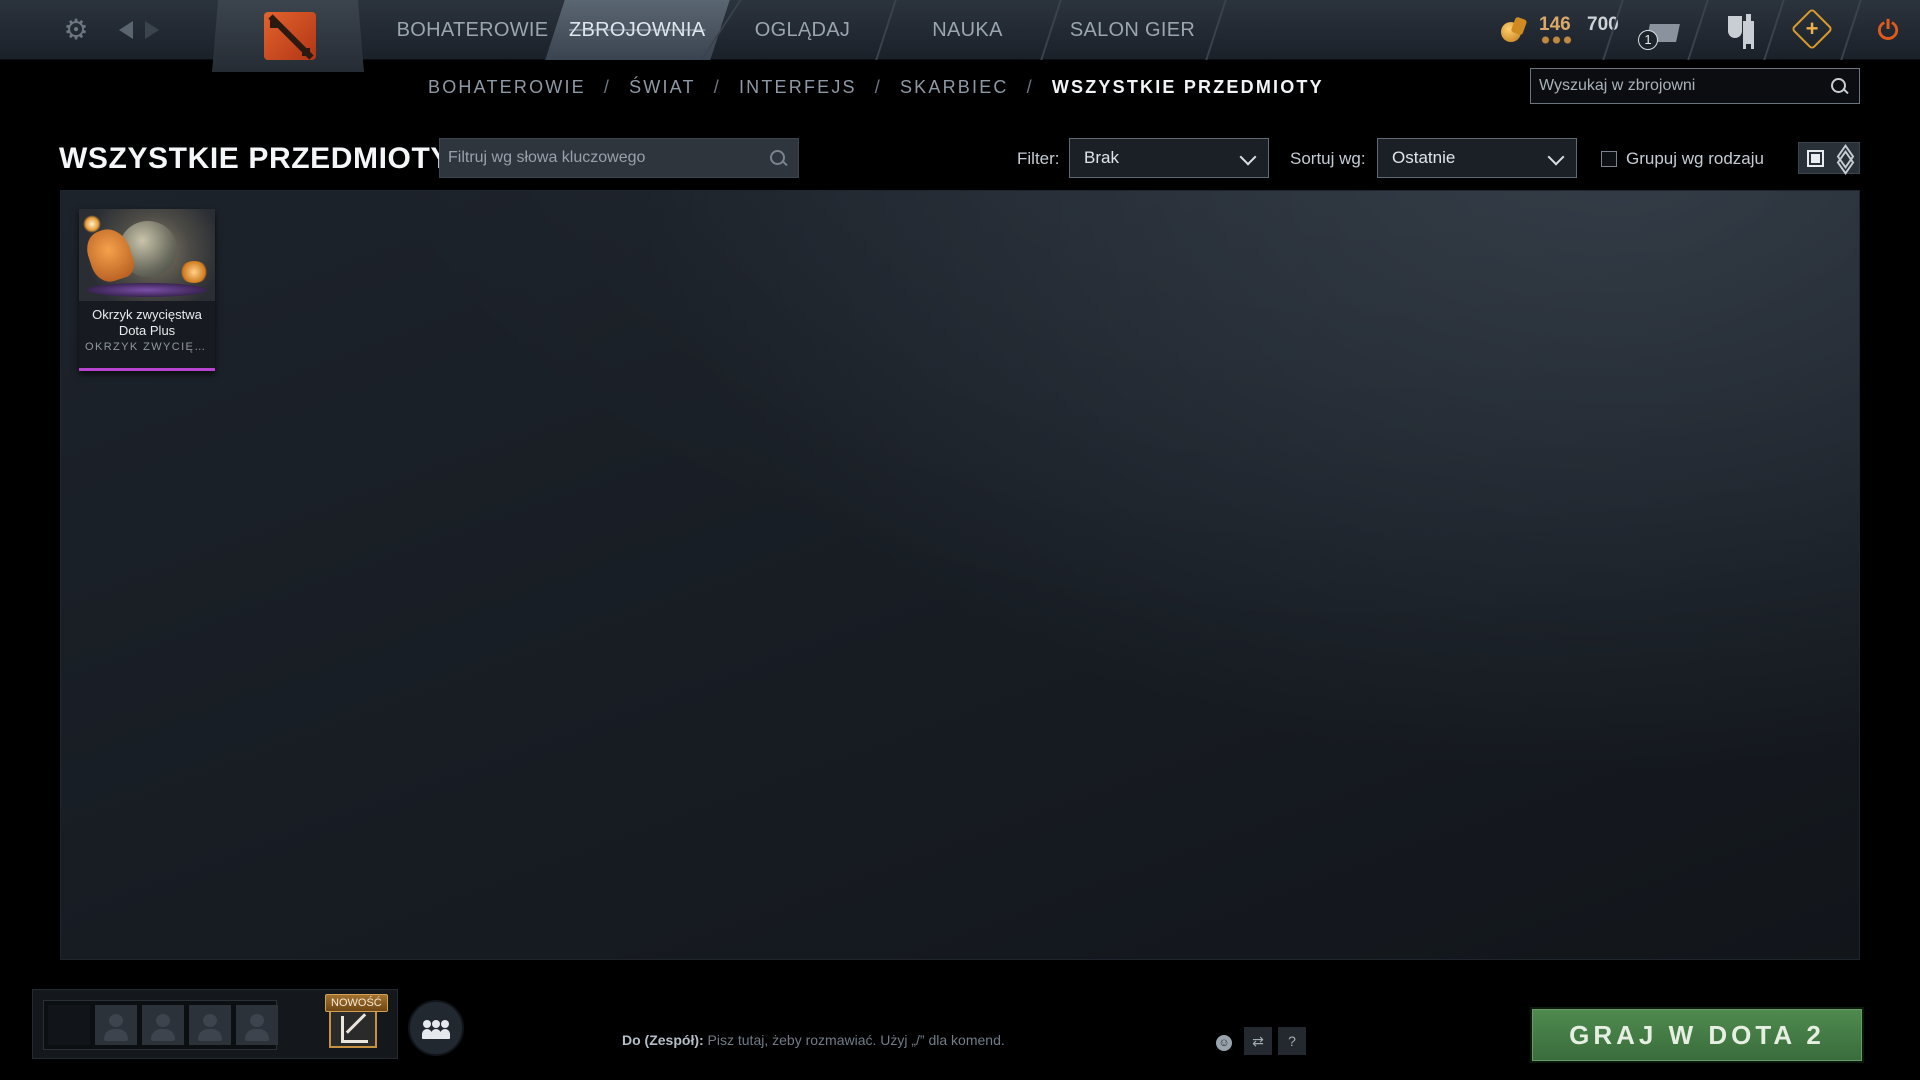 Image resolution: width=1920 pixels, height=1080 pixels. What do you see at coordinates (1101, 157) in the screenshot?
I see `filter-select-value: Brak` at bounding box center [1101, 157].